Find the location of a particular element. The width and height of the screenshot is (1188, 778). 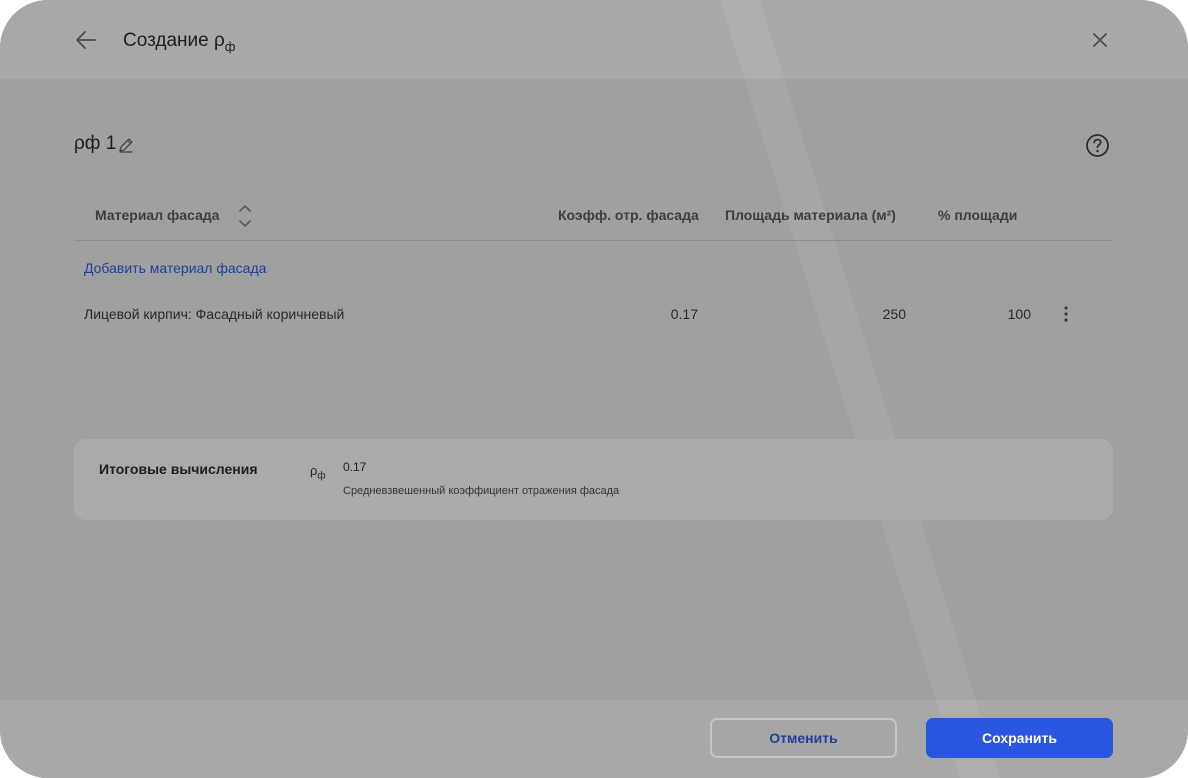

add-facade-material-link: Добавить материал фасада is located at coordinates (175, 268).